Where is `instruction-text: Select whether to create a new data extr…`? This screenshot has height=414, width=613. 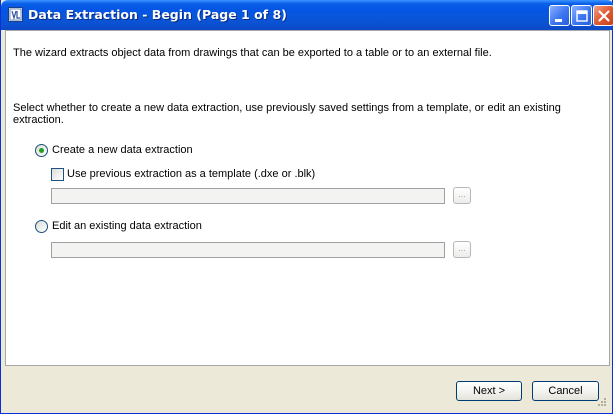 instruction-text: Select whether to create a new data extr… is located at coordinates (287, 114).